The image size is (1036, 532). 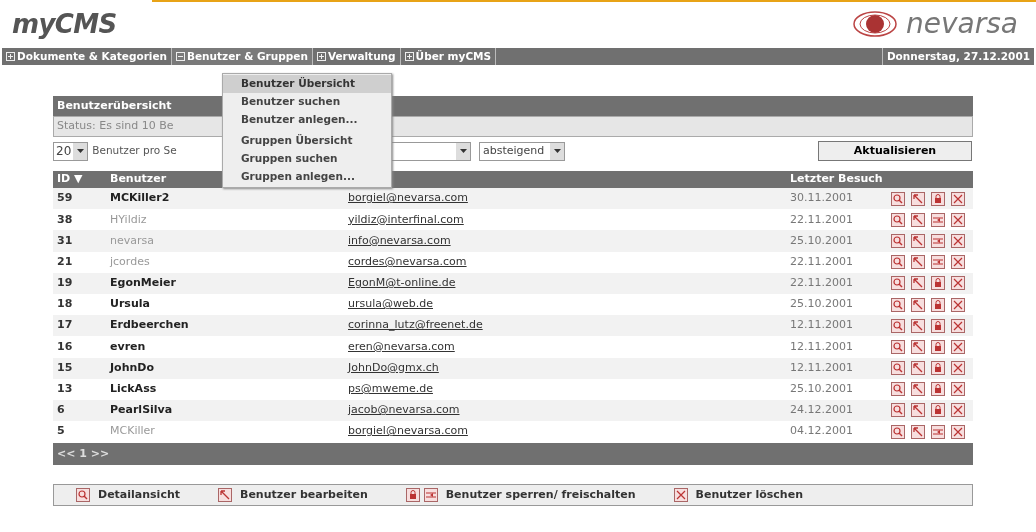 What do you see at coordinates (139, 495) in the screenshot?
I see `legend-label: Detailansicht` at bounding box center [139, 495].